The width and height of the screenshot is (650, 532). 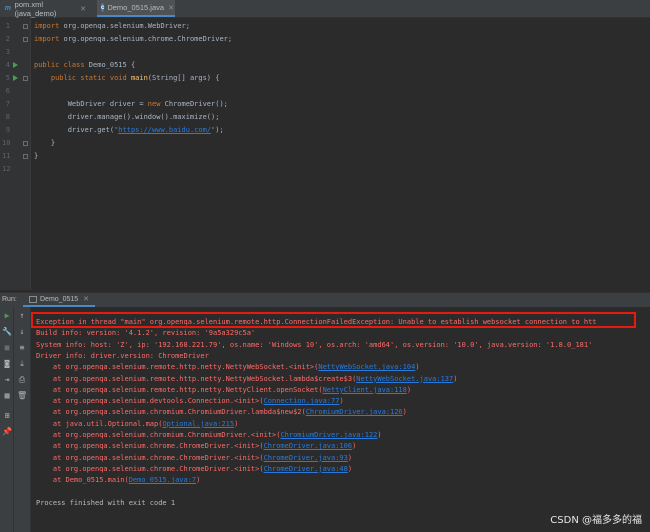 I want to click on console-text: at java.util.Optional.map(, so click(x=99, y=423).